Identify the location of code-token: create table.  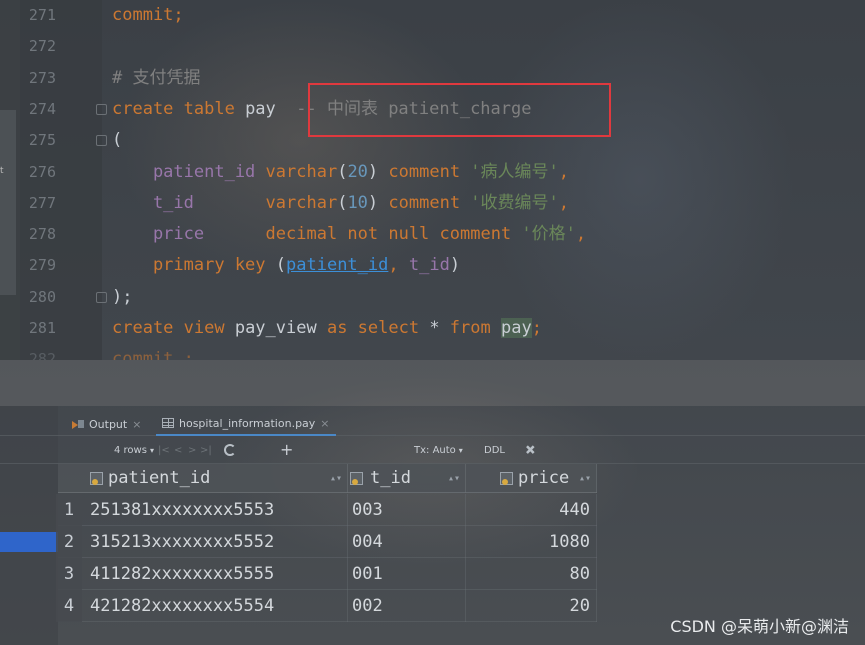
(179, 108).